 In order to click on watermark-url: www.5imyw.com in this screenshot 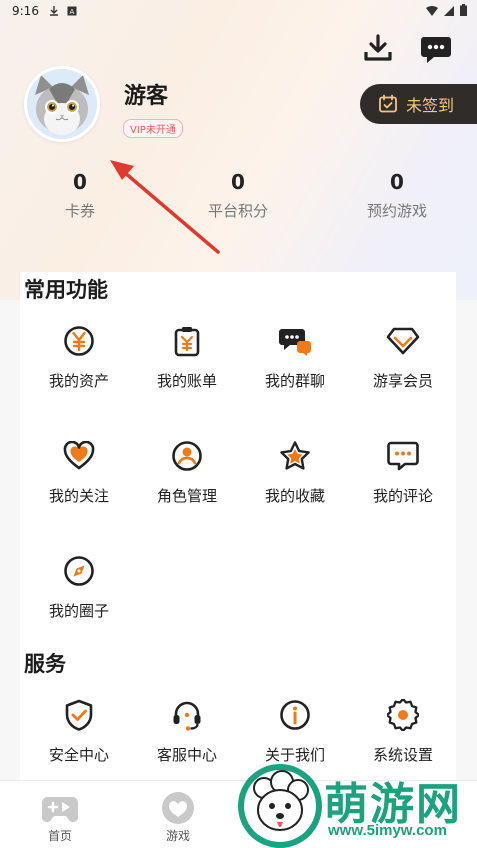, I will do `click(387, 830)`.